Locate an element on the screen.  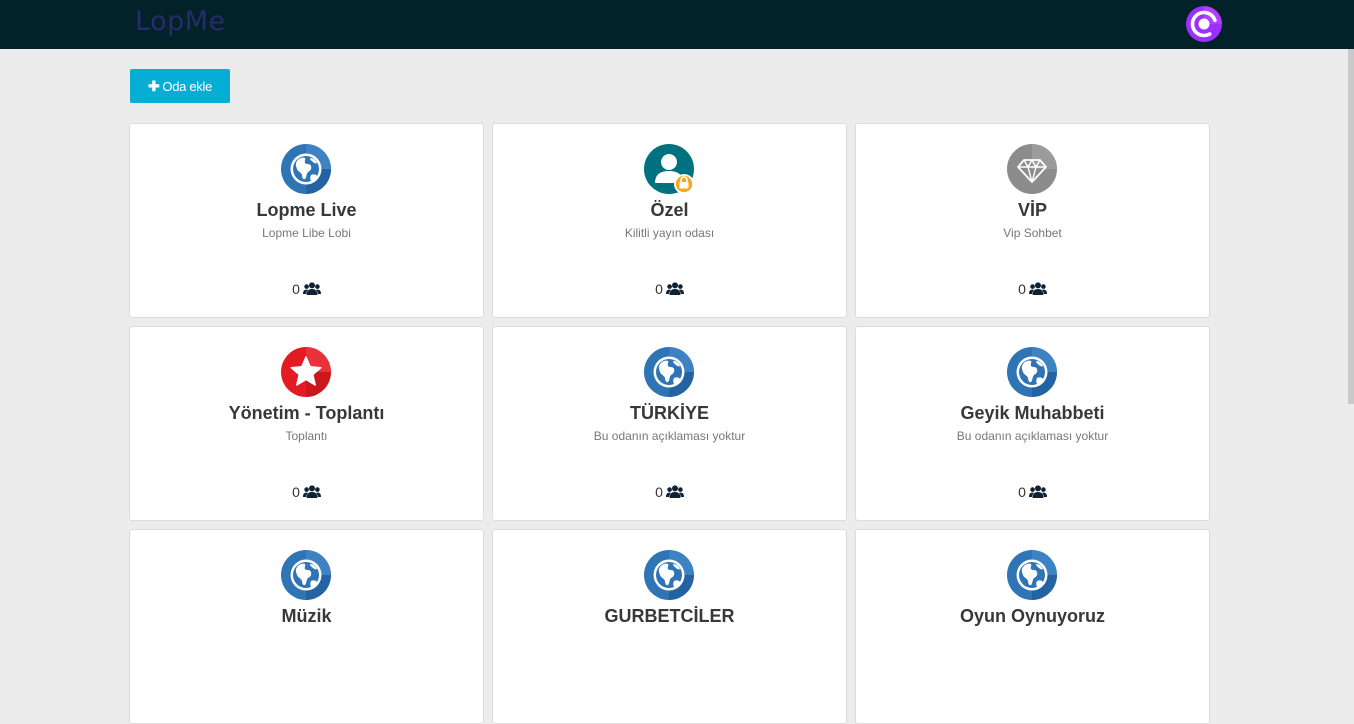
add-room-button: ✚ Oda ekle is located at coordinates (180, 86).